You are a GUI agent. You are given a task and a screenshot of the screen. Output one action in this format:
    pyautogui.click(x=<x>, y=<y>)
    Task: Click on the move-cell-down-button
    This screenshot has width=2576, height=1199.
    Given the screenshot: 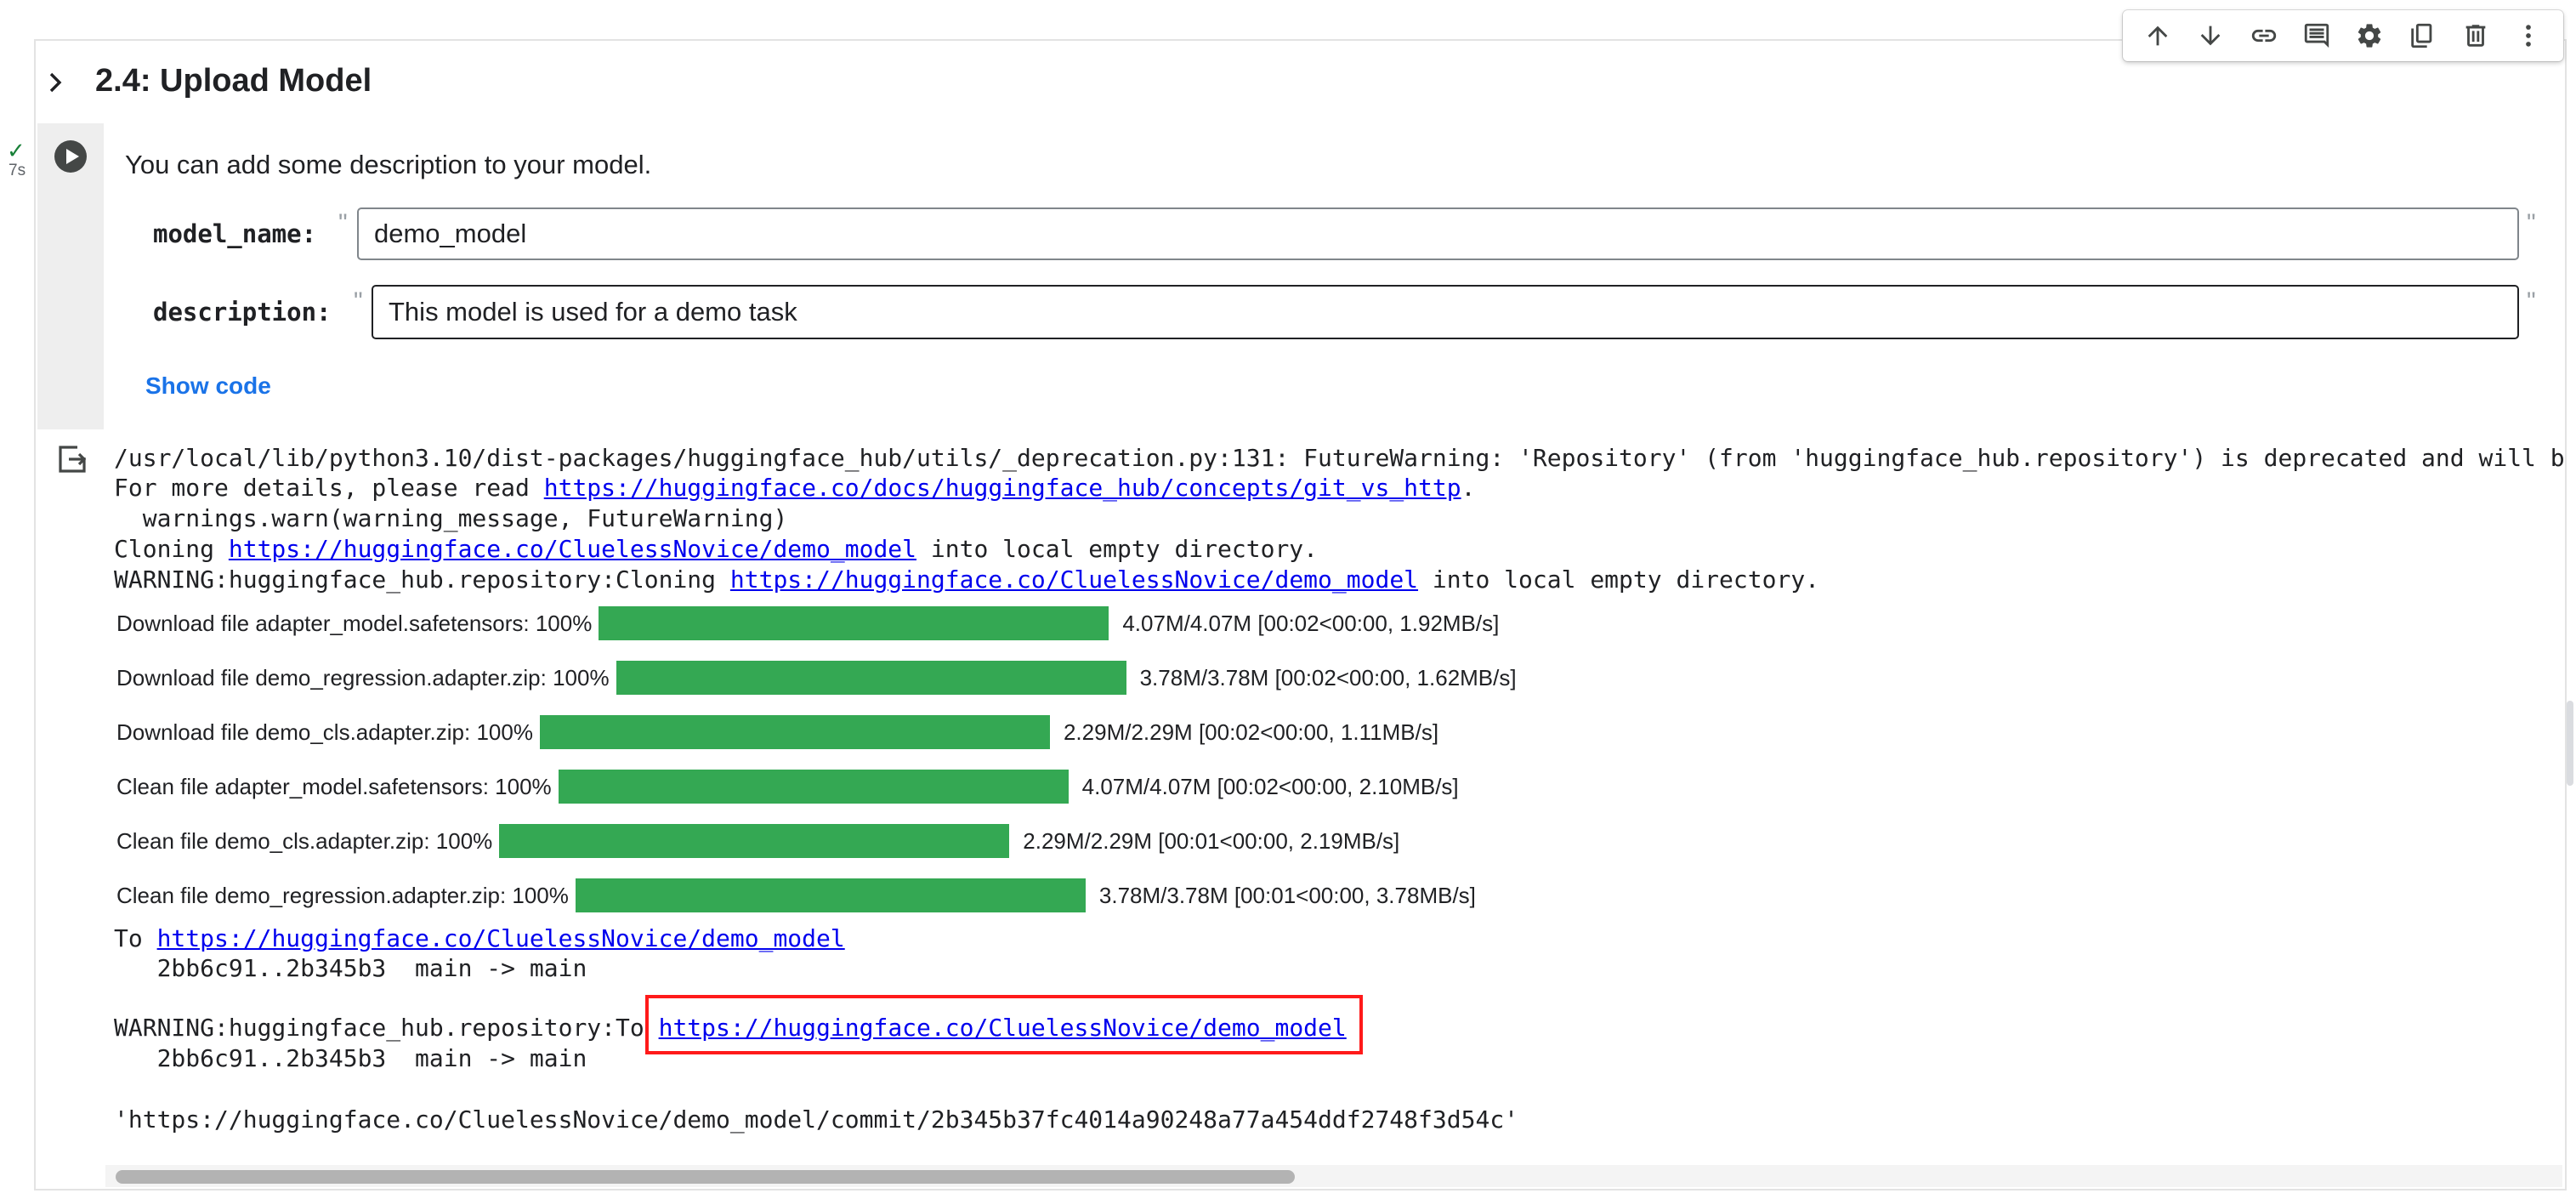 What is the action you would take?
    pyautogui.click(x=2211, y=35)
    